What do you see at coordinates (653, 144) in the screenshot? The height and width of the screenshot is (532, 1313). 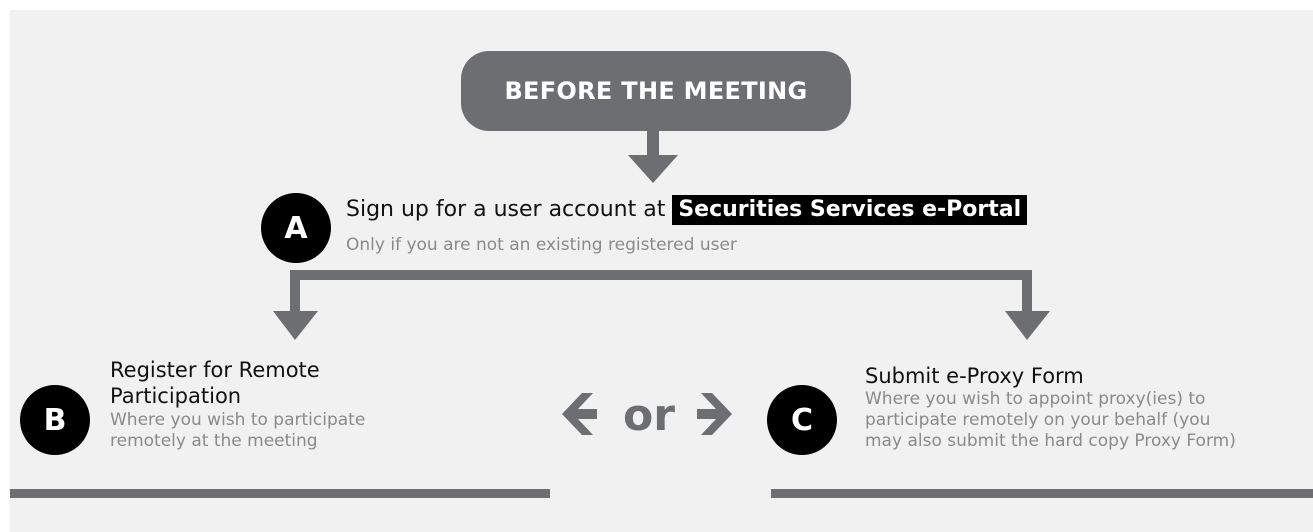 I see `pill-arrow-stem` at bounding box center [653, 144].